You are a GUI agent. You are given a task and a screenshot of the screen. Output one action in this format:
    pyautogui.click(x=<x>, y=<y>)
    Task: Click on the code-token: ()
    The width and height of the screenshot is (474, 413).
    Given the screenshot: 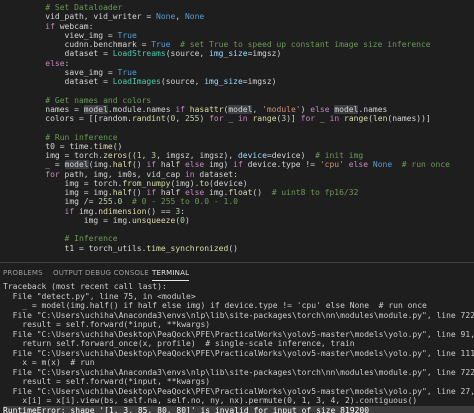 What is the action you would take?
    pyautogui.click(x=233, y=248)
    